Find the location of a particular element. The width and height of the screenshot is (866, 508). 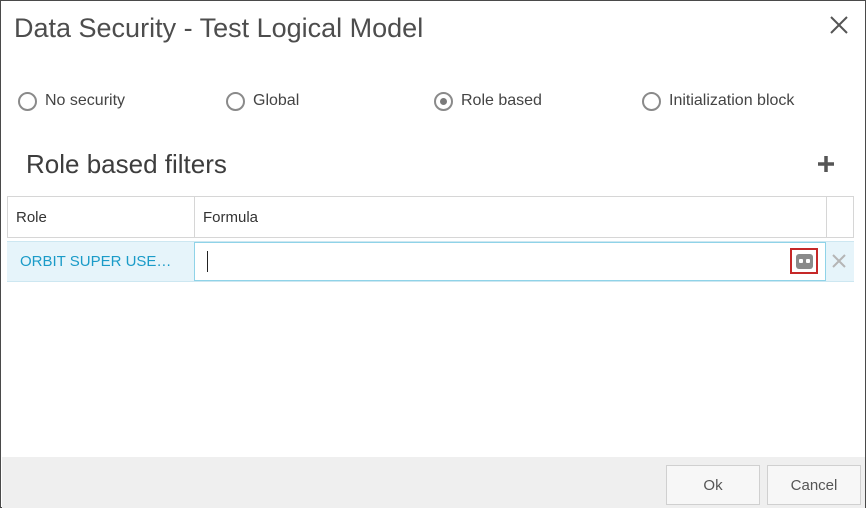

expression-editor-button is located at coordinates (804, 261).